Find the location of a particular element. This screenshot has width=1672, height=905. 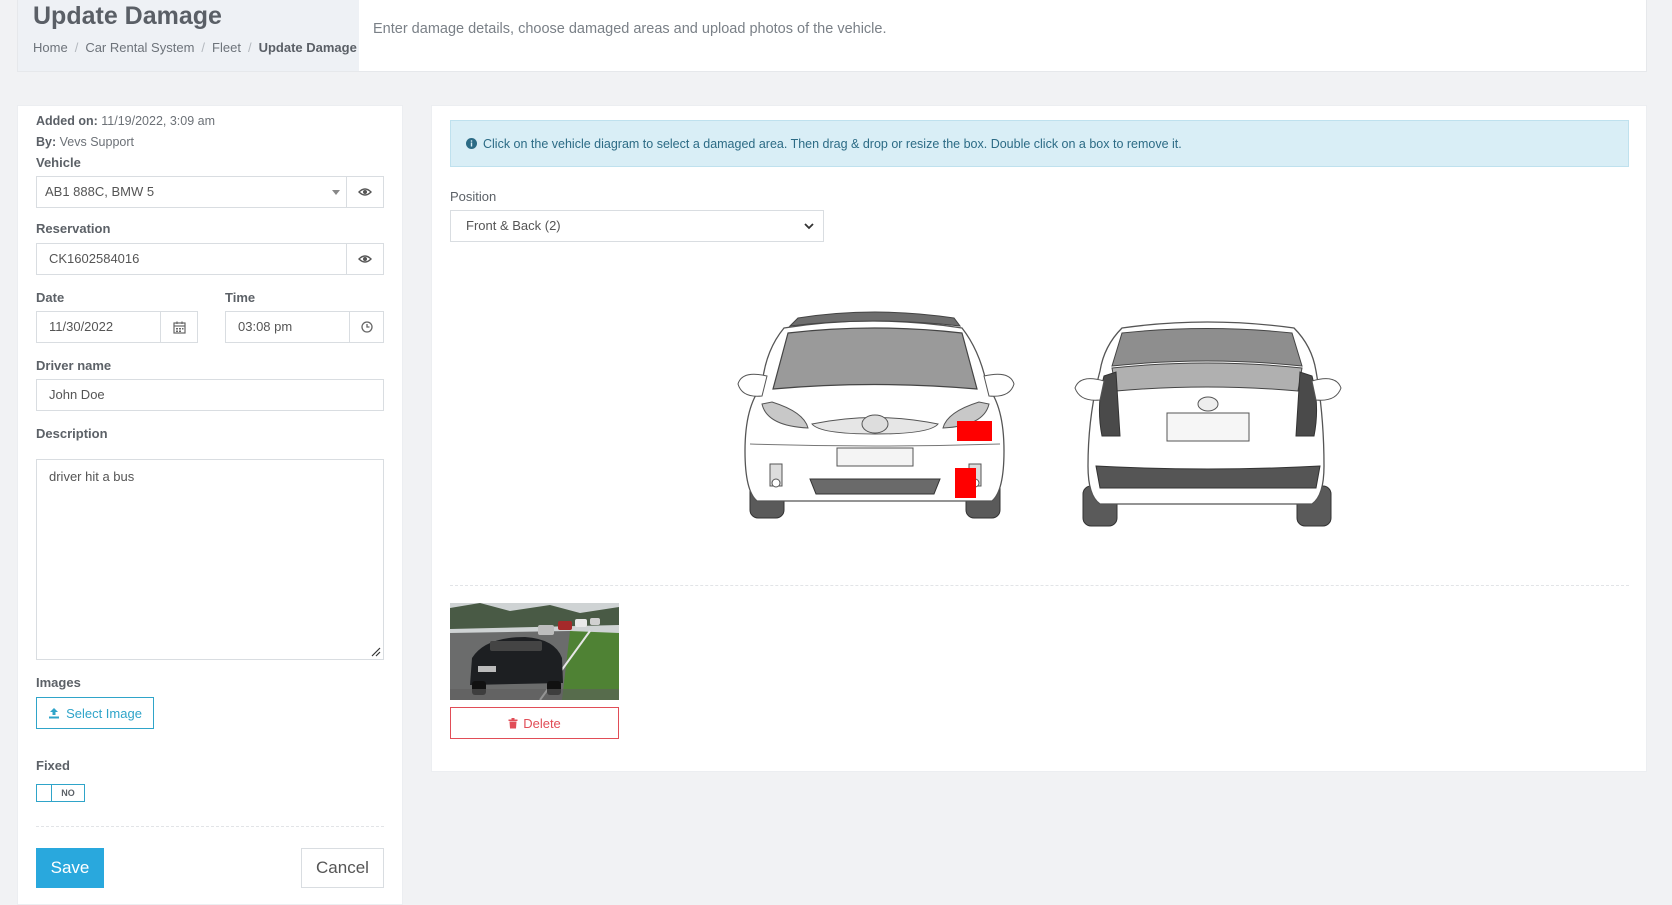

images-label: Images is located at coordinates (58, 682).